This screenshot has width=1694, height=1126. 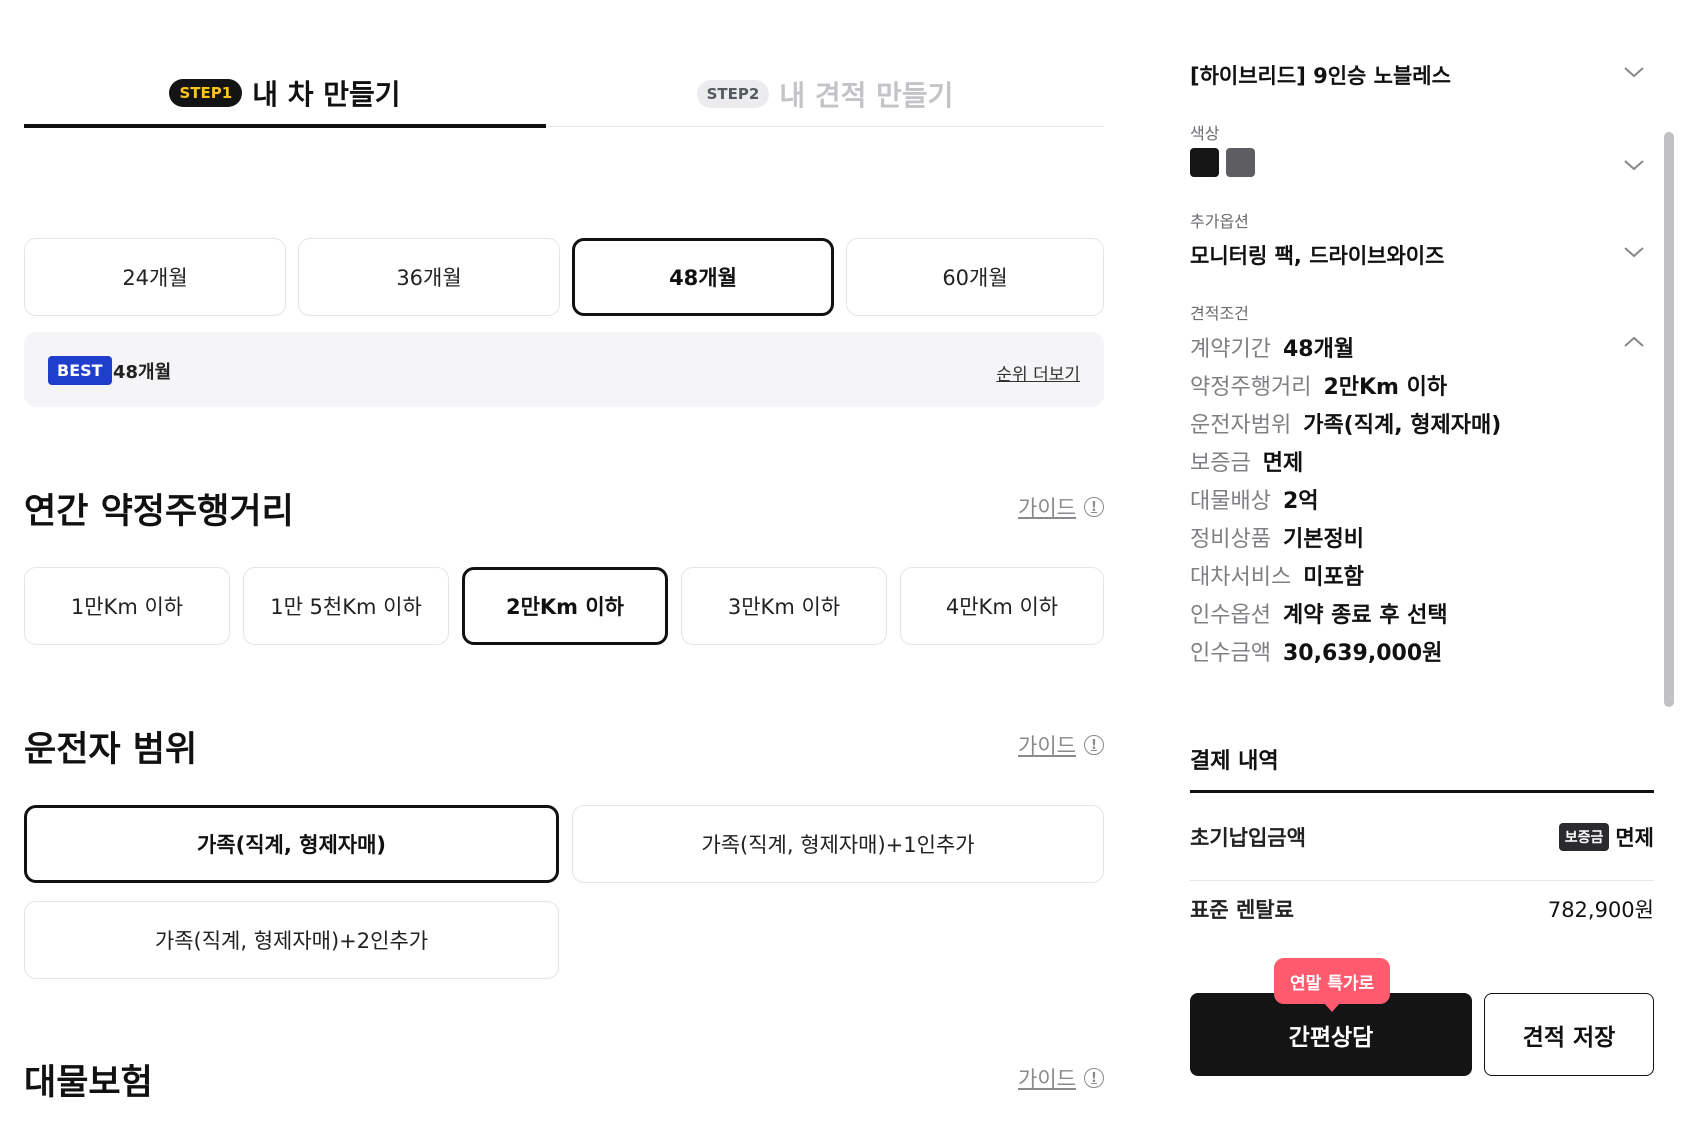 What do you see at coordinates (291, 940) in the screenshot?
I see `driver-option-family-plus2: 가족(직계, 형제자매)+2인추가` at bounding box center [291, 940].